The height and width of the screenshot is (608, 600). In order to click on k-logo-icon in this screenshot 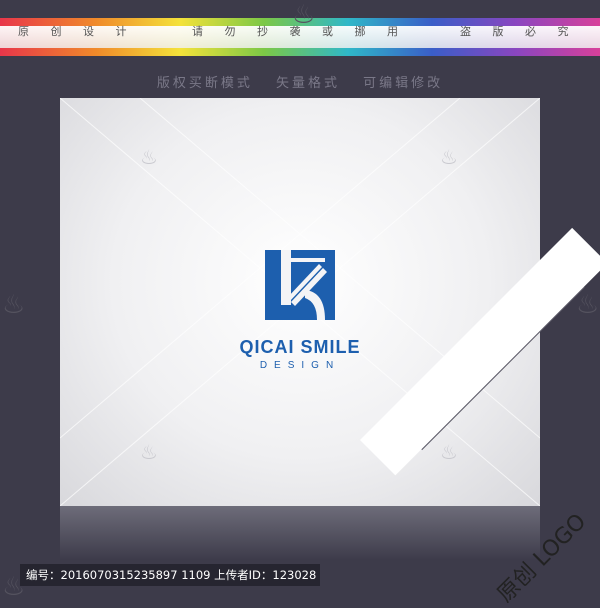, I will do `click(300, 285)`.